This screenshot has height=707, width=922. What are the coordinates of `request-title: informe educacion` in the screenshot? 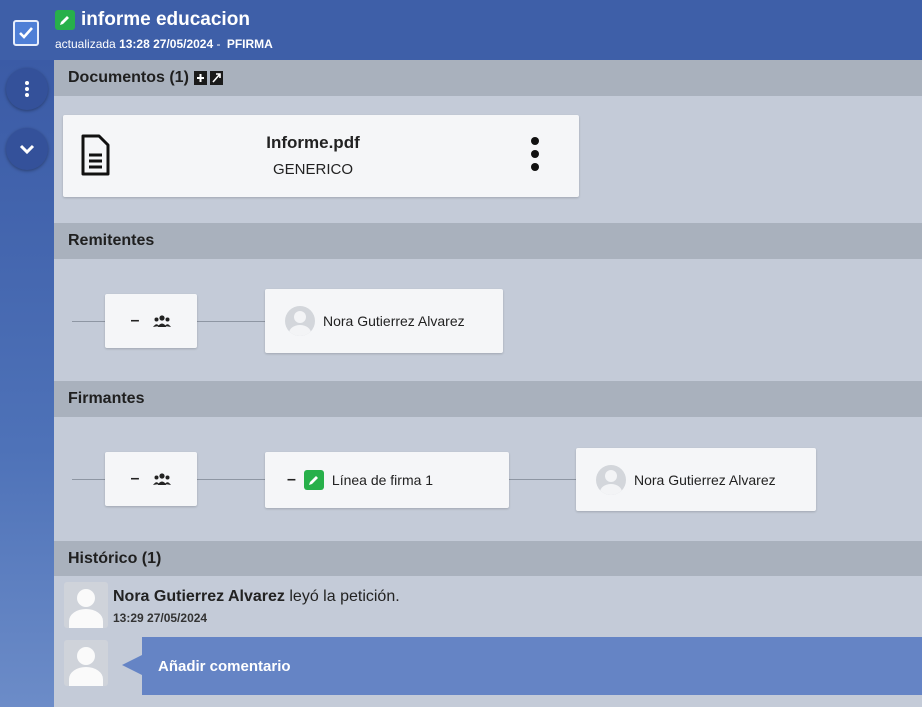 It's located at (165, 19).